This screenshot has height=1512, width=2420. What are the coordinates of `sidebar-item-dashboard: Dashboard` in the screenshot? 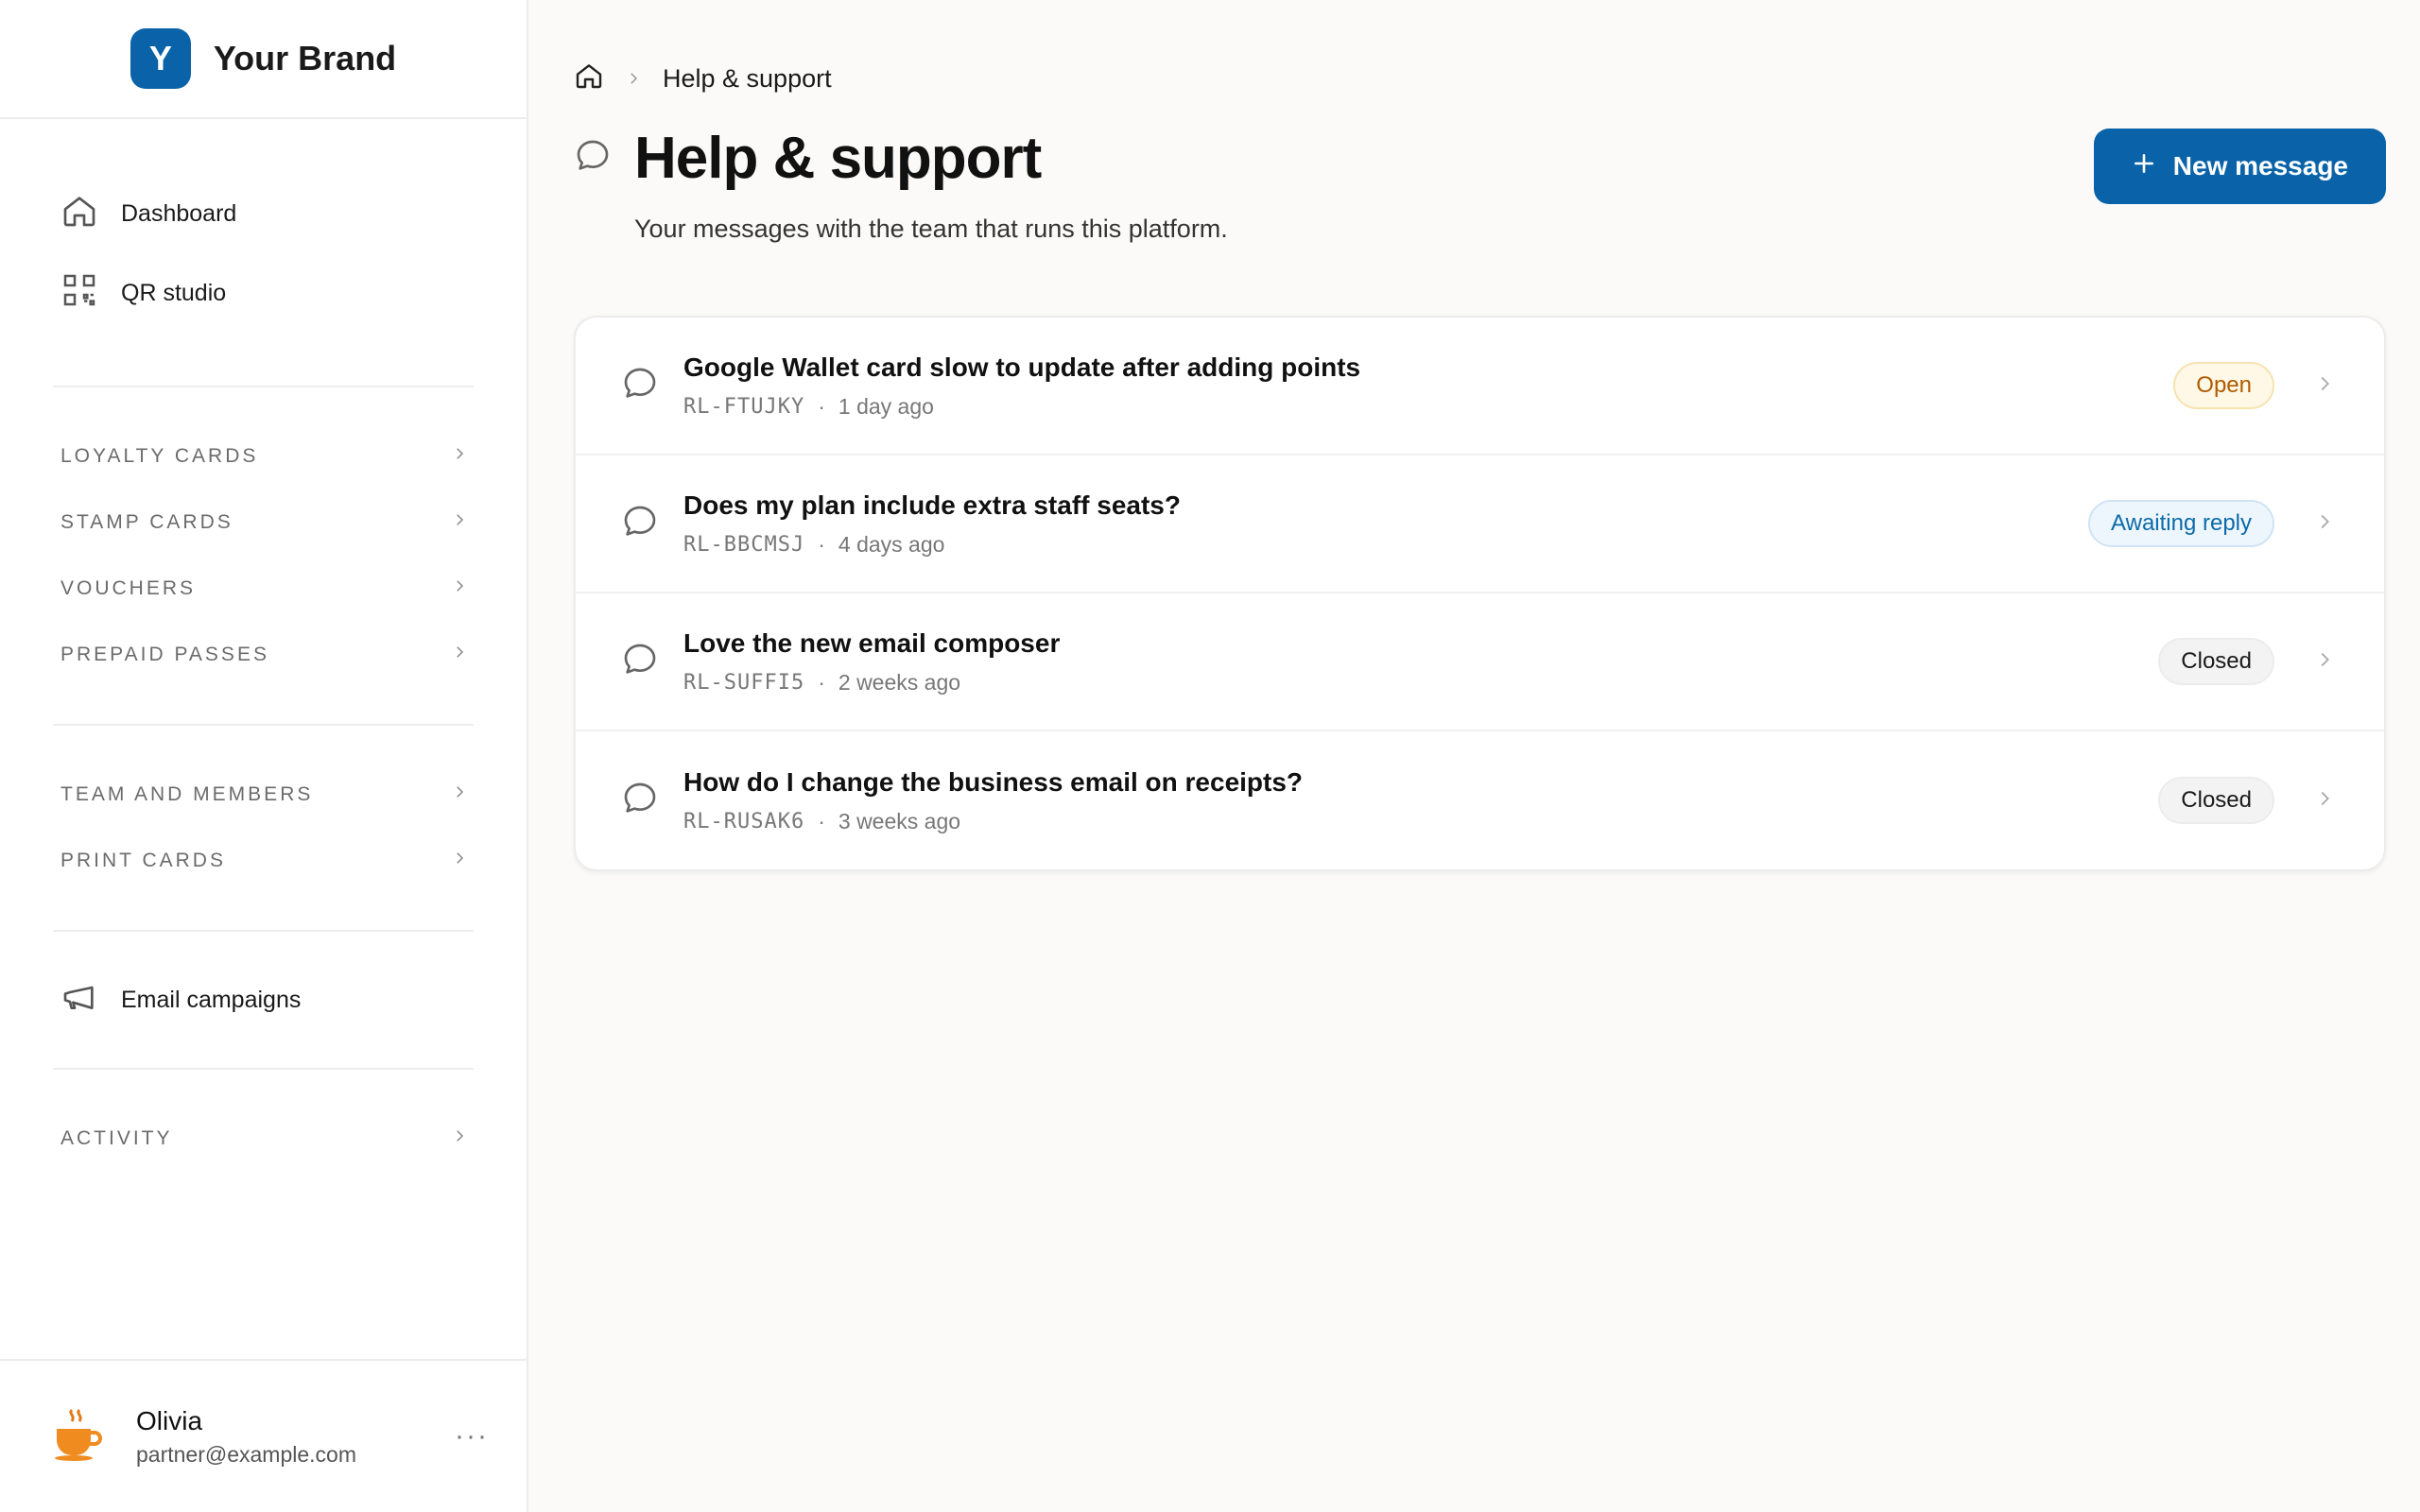 It's located at (263, 213).